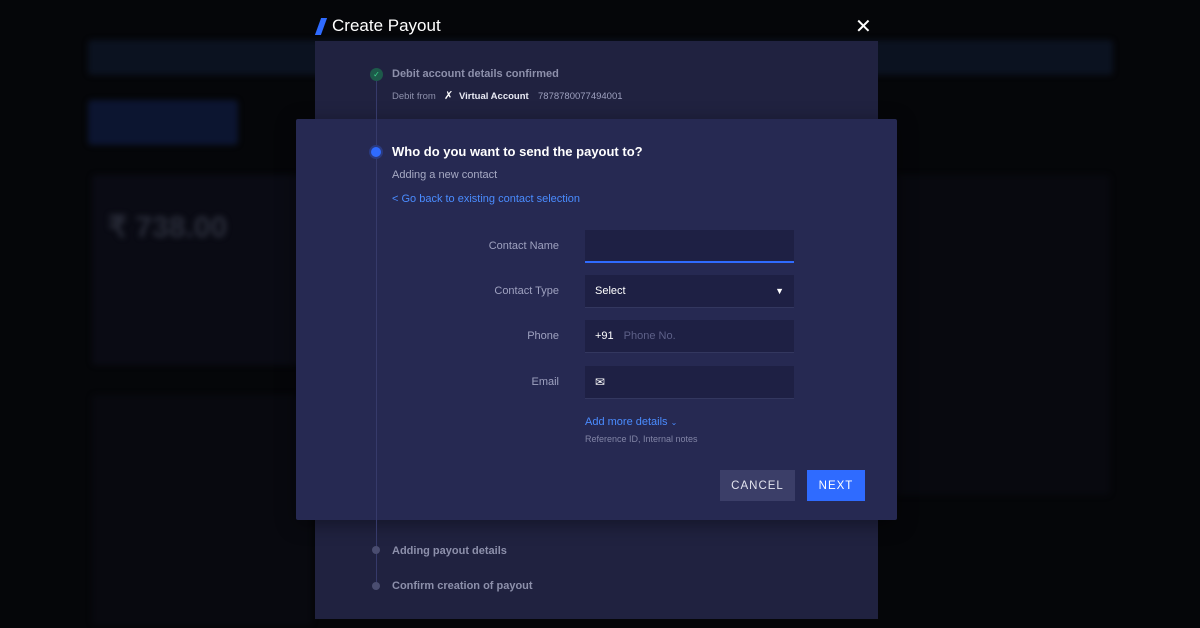 The image size is (1200, 628). What do you see at coordinates (580, 96) in the screenshot?
I see `account-number: 7878780077494001` at bounding box center [580, 96].